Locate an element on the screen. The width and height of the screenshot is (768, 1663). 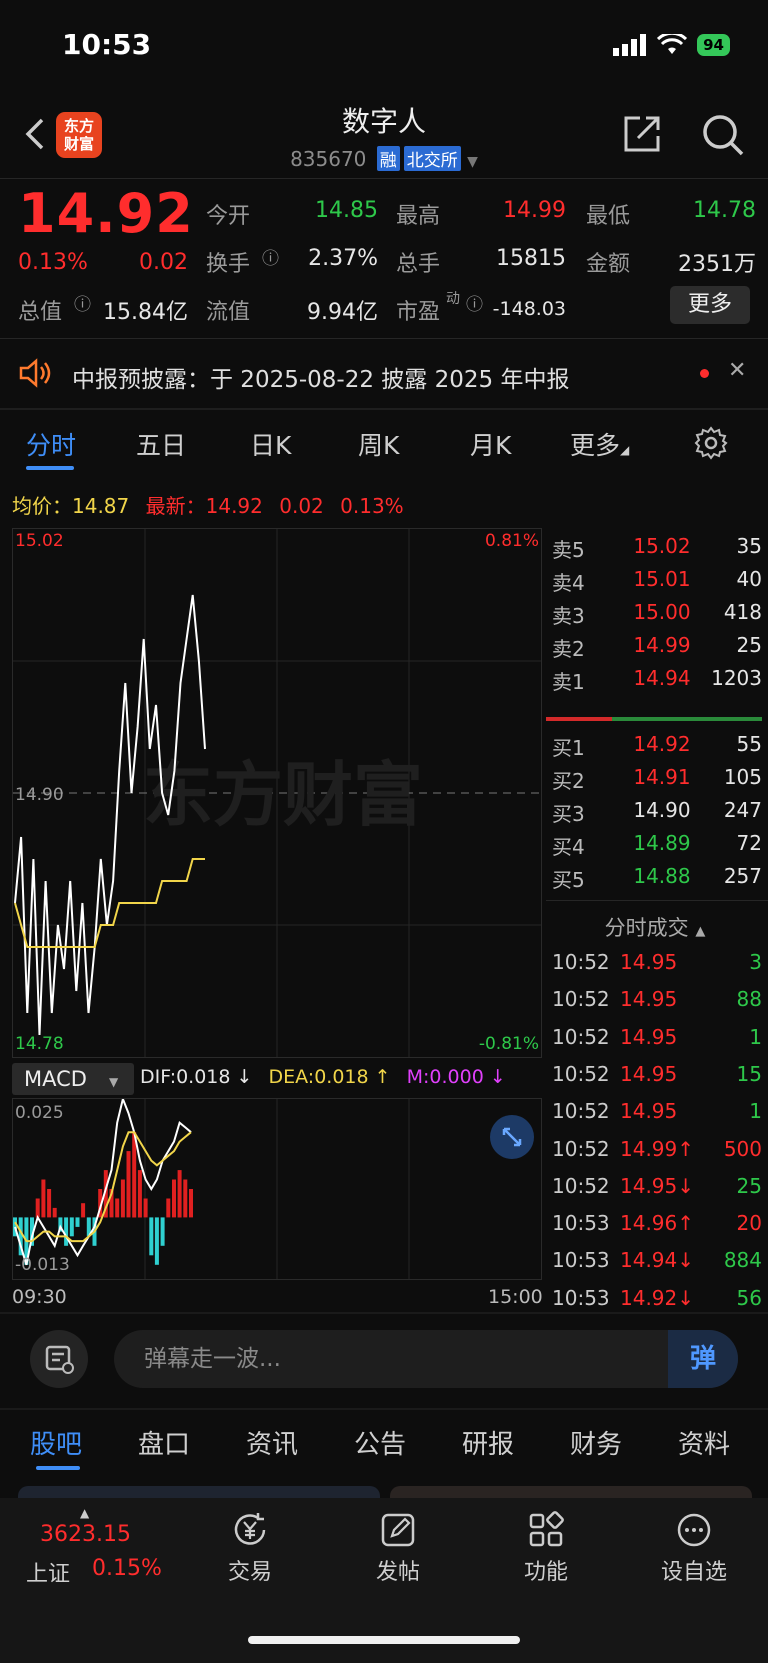
tab-more: 更多◢ is located at coordinates (599, 444).